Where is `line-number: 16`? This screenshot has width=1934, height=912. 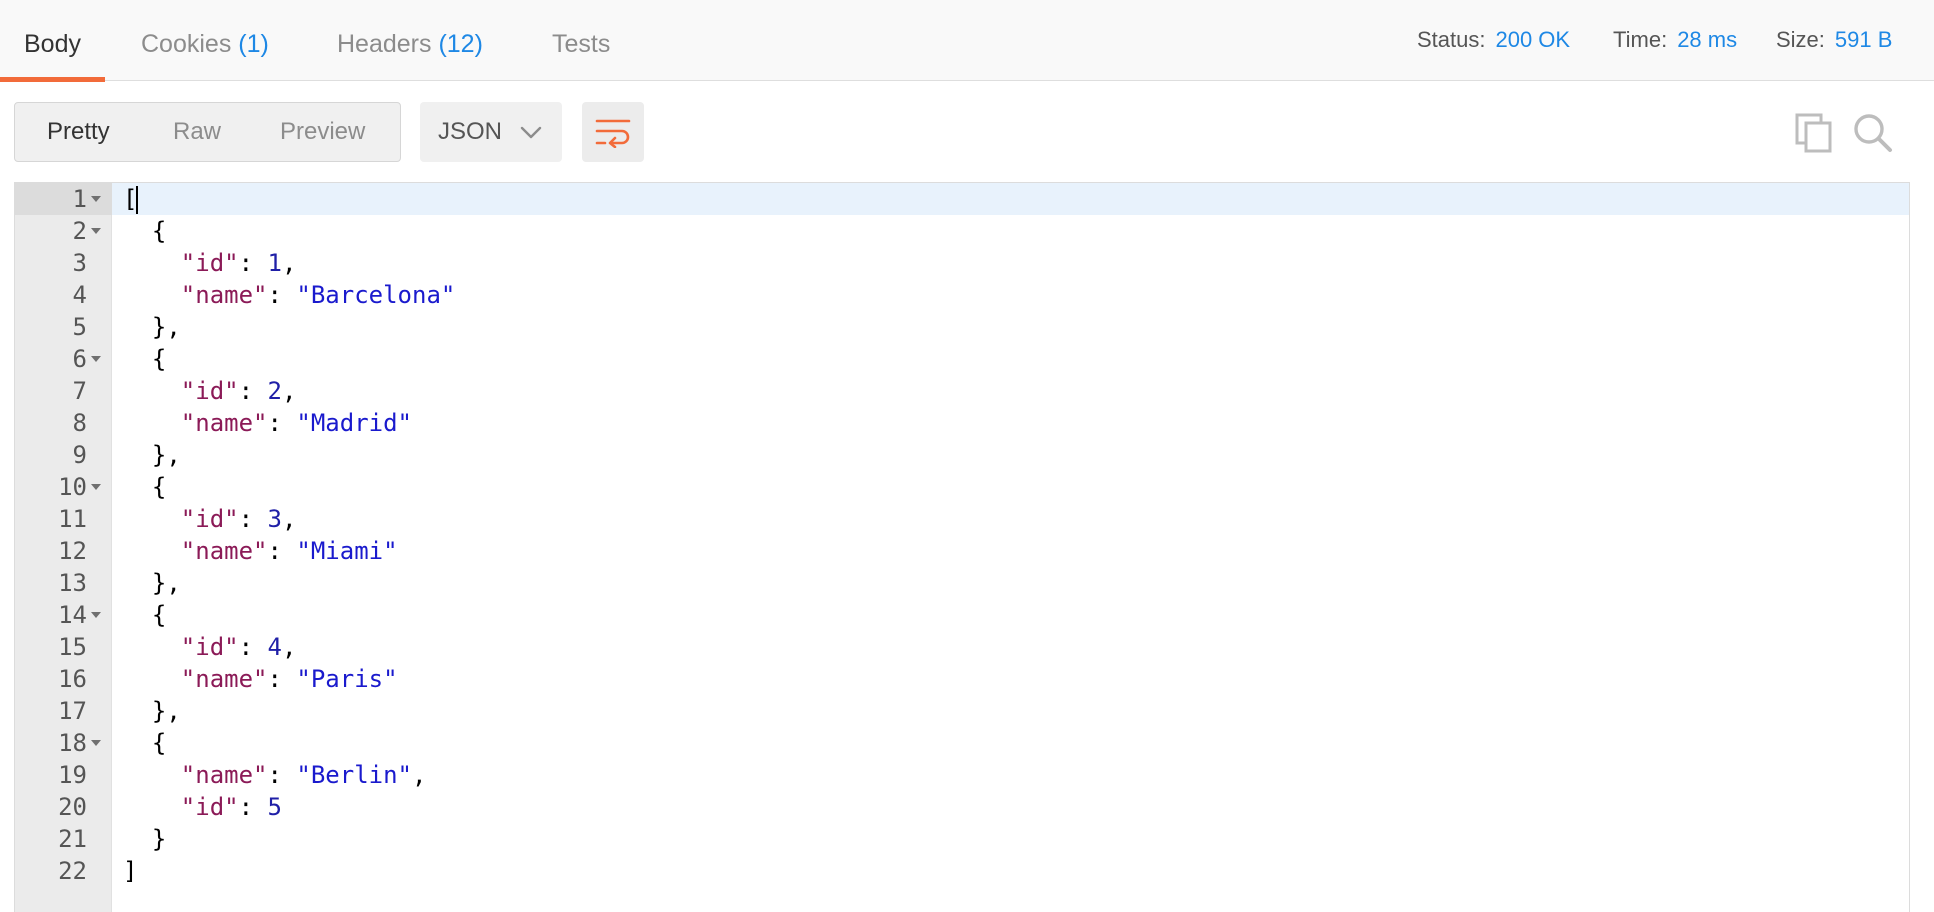 line-number: 16 is located at coordinates (72, 679).